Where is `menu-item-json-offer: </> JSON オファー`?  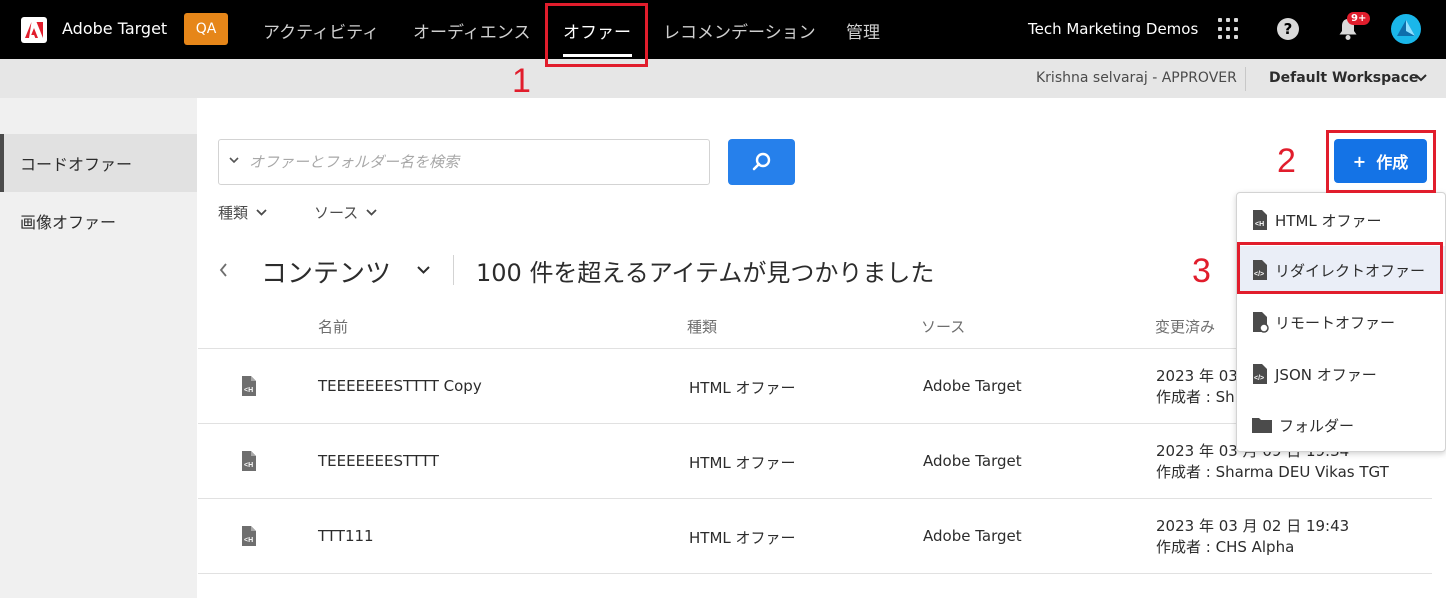
menu-item-json-offer: </> JSON オファー is located at coordinates (1341, 374).